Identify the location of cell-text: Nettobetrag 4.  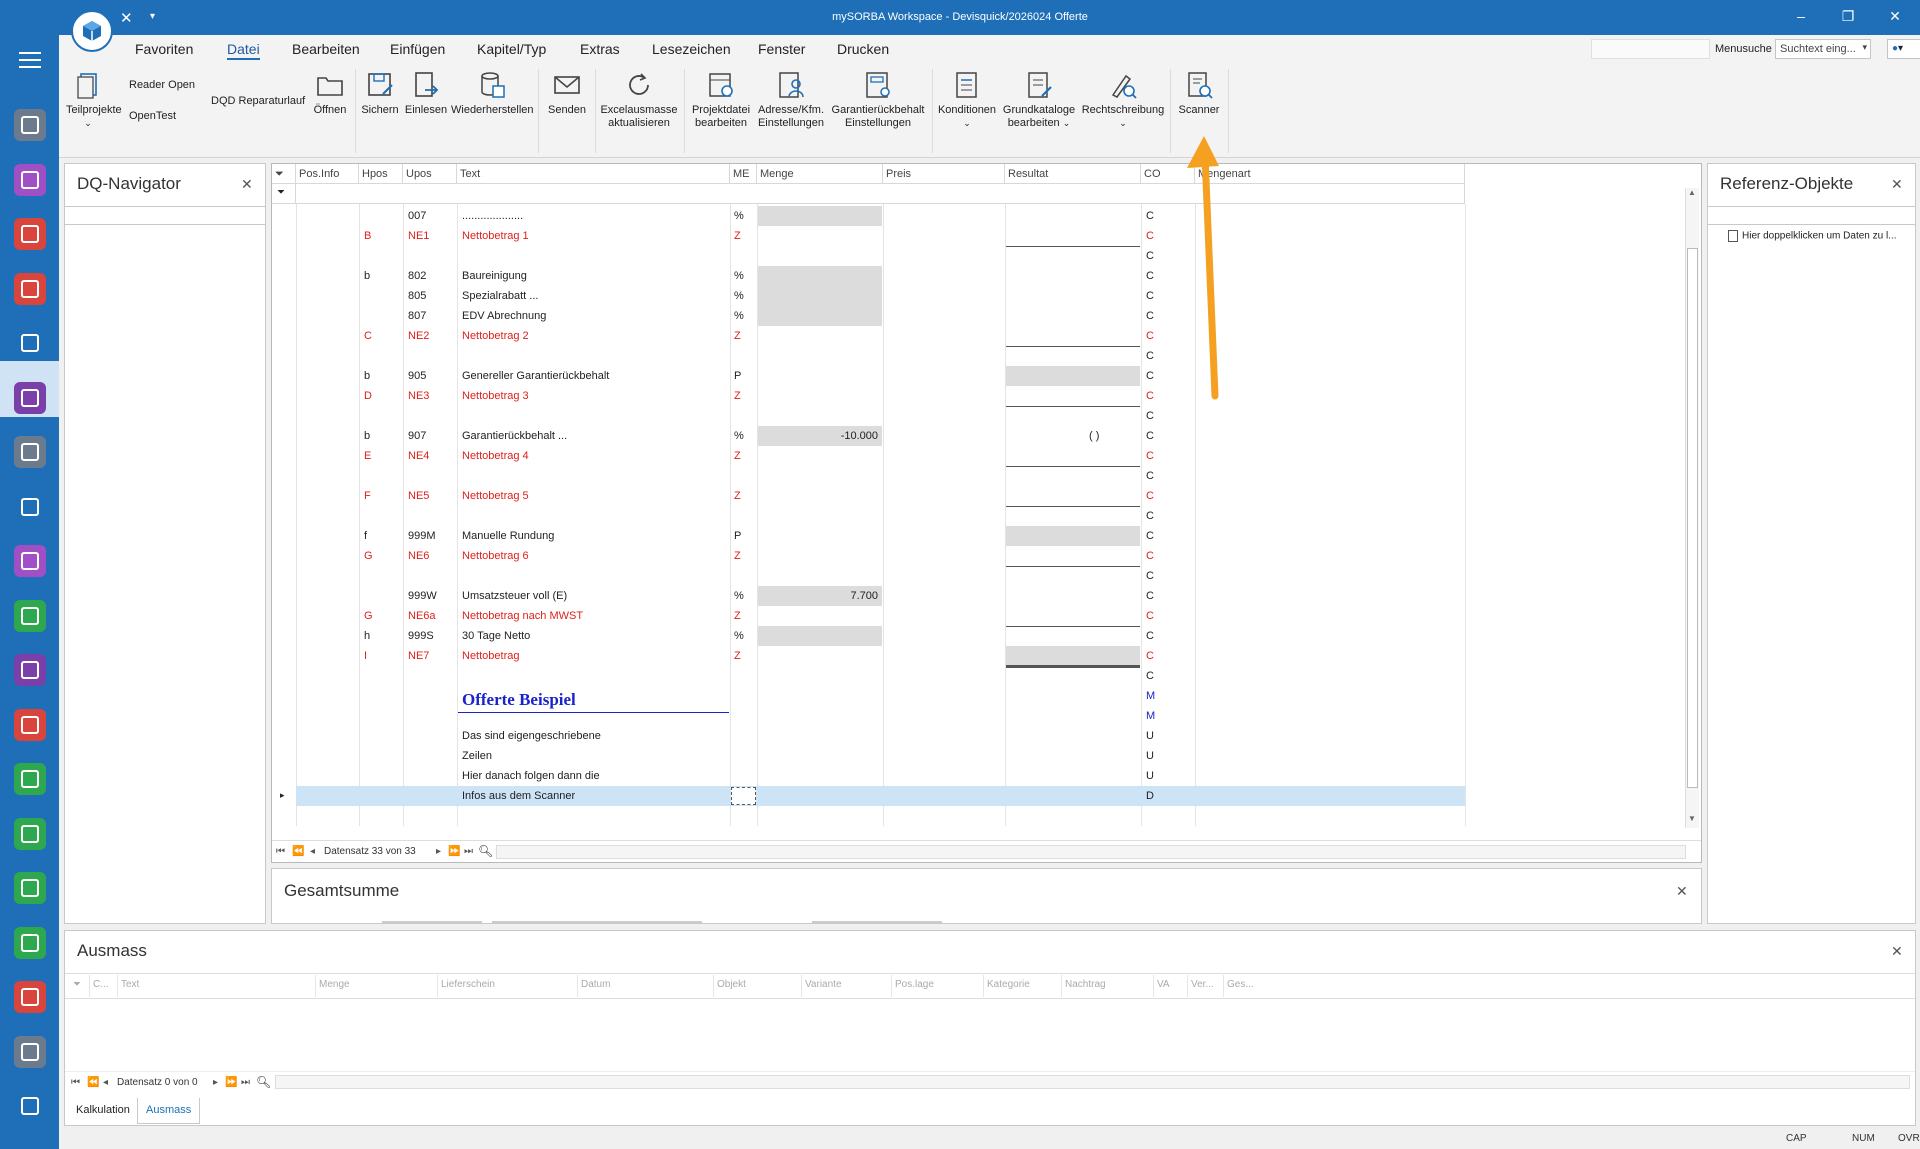
(495, 456).